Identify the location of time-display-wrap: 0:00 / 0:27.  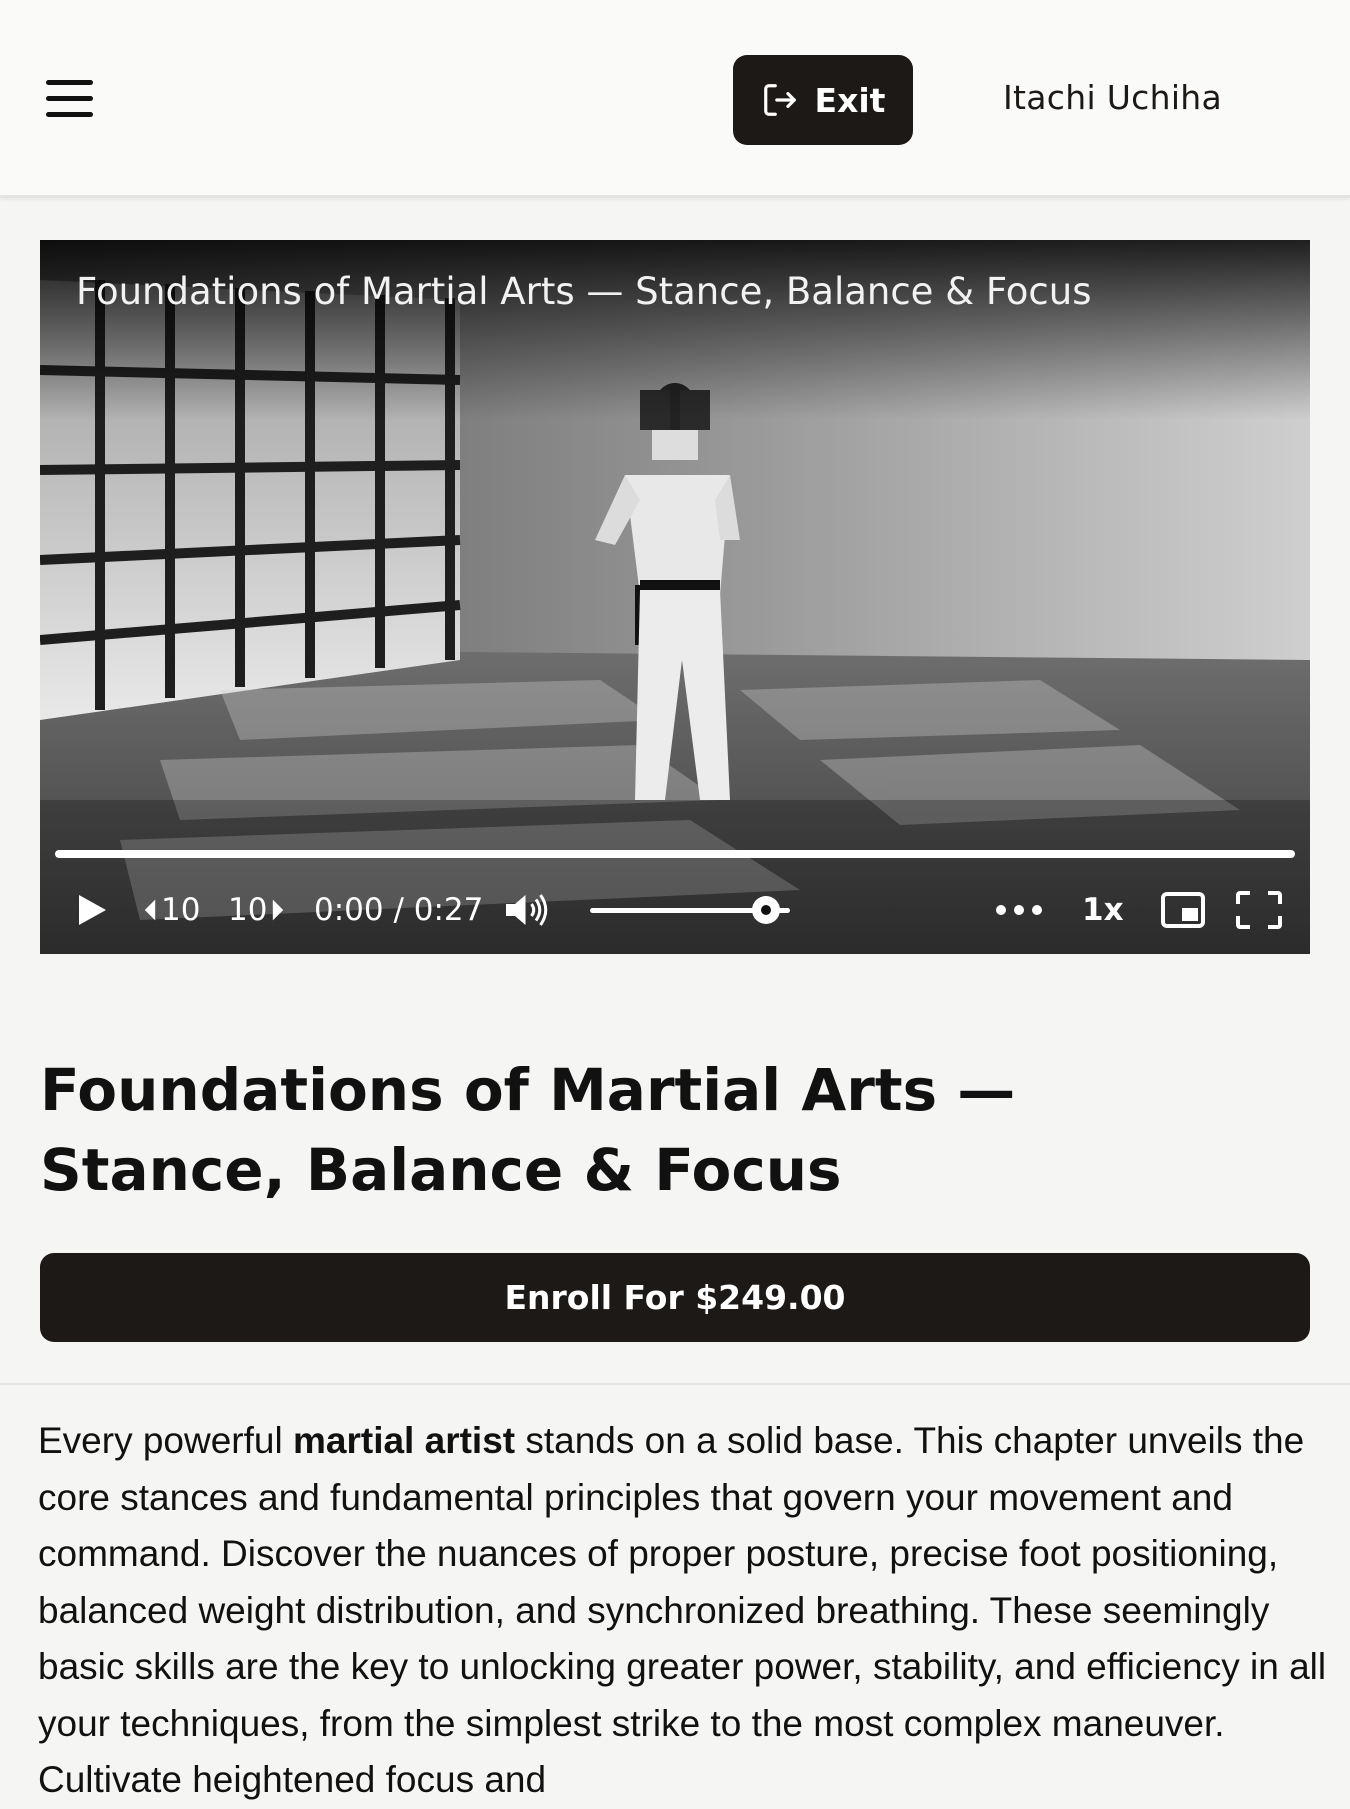
(398, 910).